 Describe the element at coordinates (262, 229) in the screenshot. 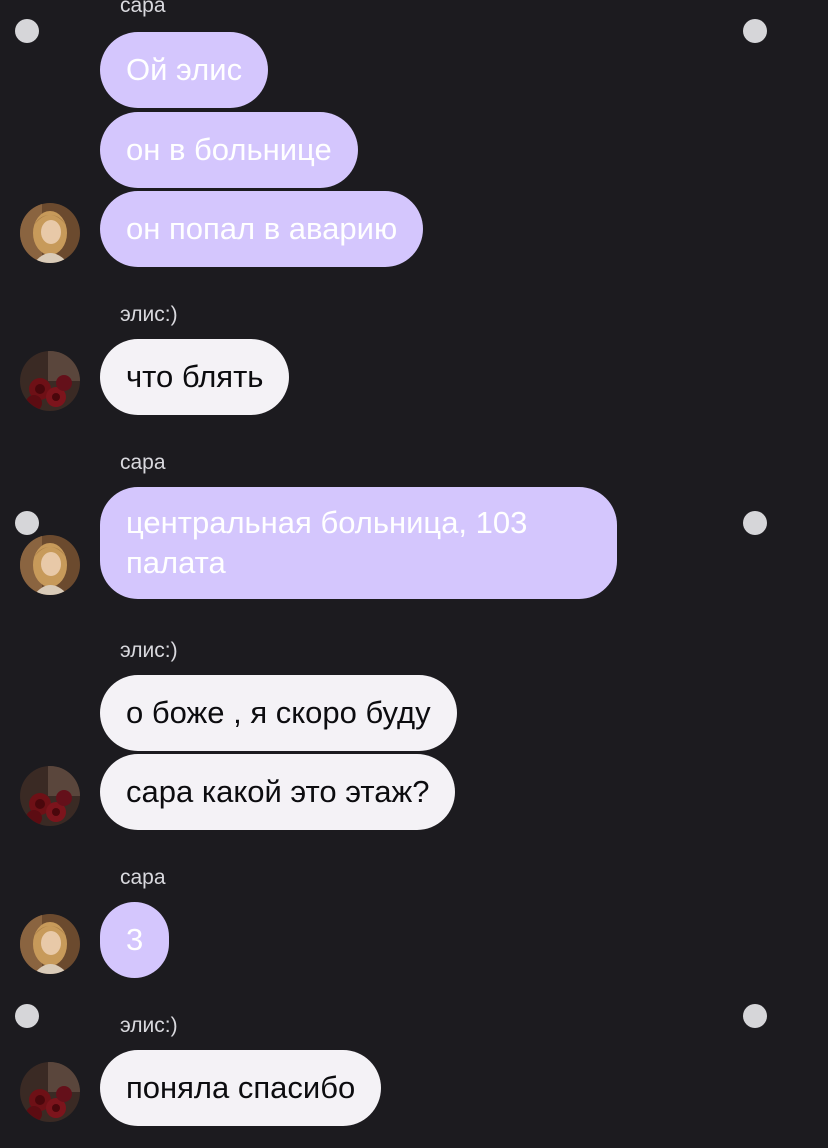

I see `message-bubble-sara: он попал в аварию` at that location.